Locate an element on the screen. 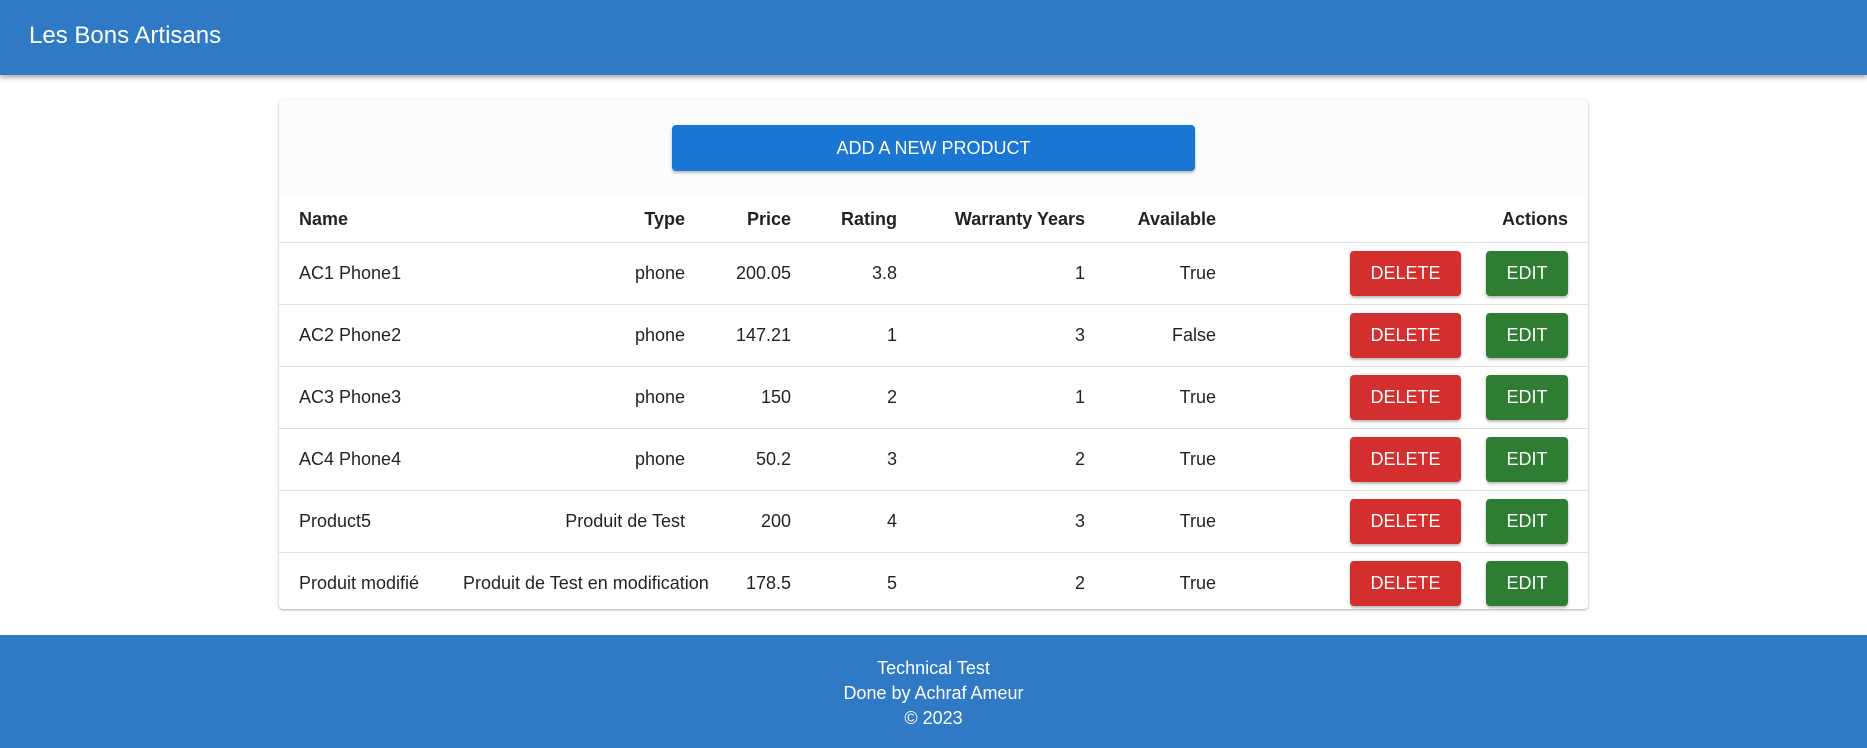  cell-rating: 3.8 is located at coordinates (864, 273).